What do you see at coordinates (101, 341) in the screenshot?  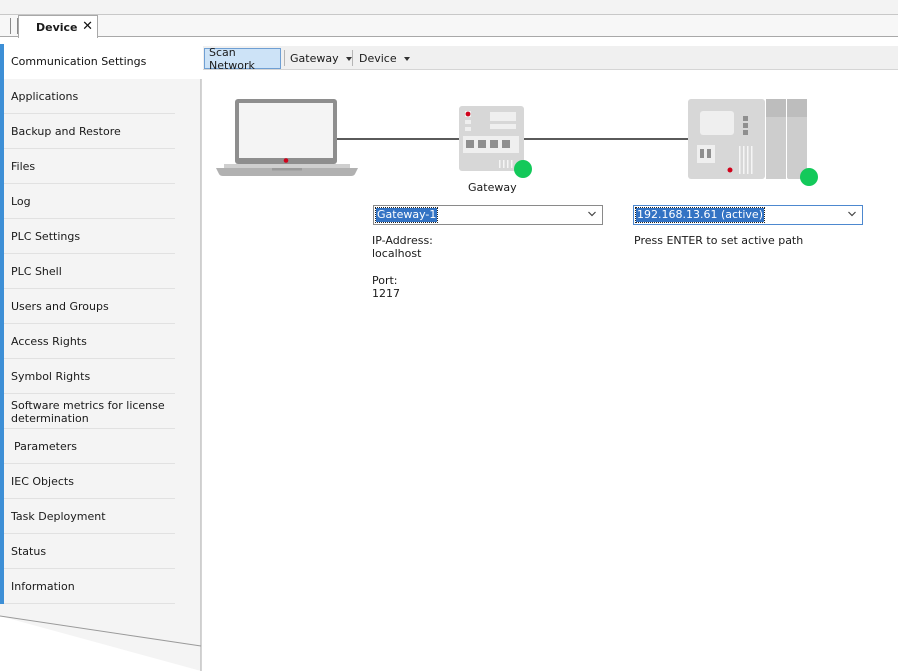 I see `sidebar-item-access-rights: Access Rights` at bounding box center [101, 341].